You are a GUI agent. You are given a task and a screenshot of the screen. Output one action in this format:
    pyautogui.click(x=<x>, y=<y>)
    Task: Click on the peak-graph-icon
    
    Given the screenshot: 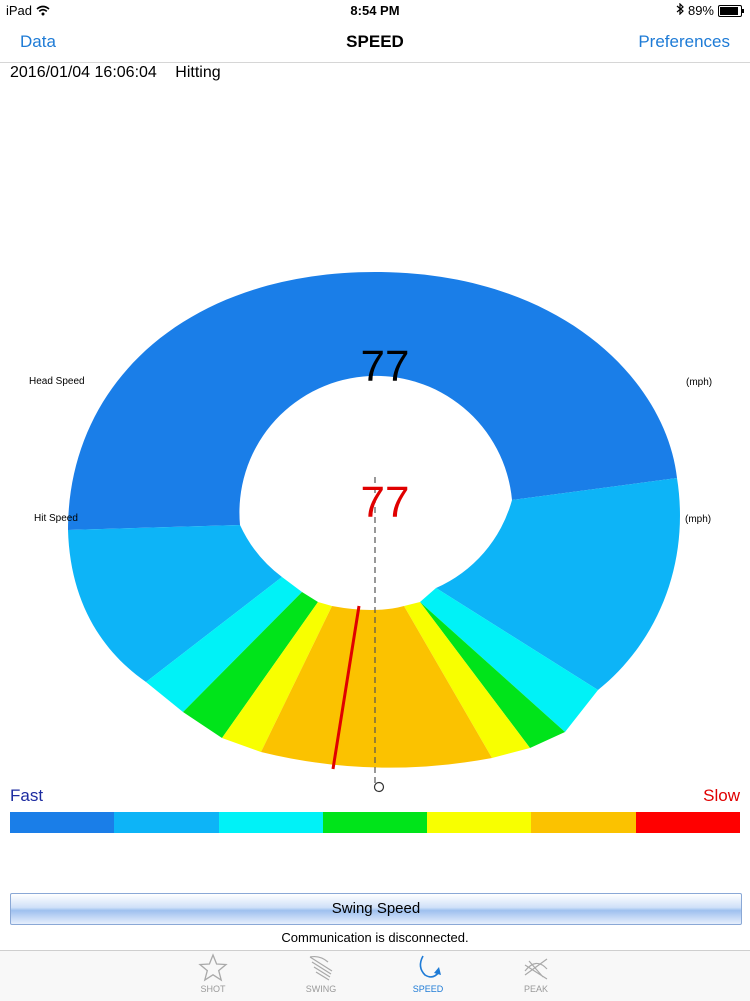 What is the action you would take?
    pyautogui.click(x=536, y=968)
    